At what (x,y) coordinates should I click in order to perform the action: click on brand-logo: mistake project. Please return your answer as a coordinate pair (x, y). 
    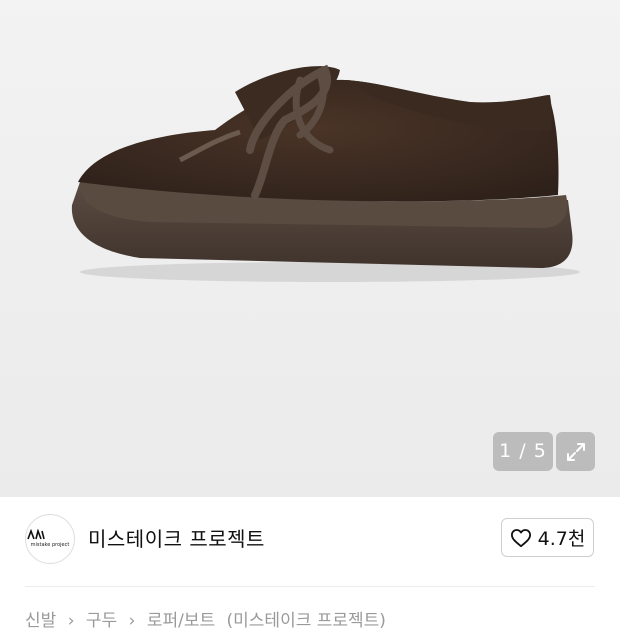
    Looking at the image, I should click on (50, 539).